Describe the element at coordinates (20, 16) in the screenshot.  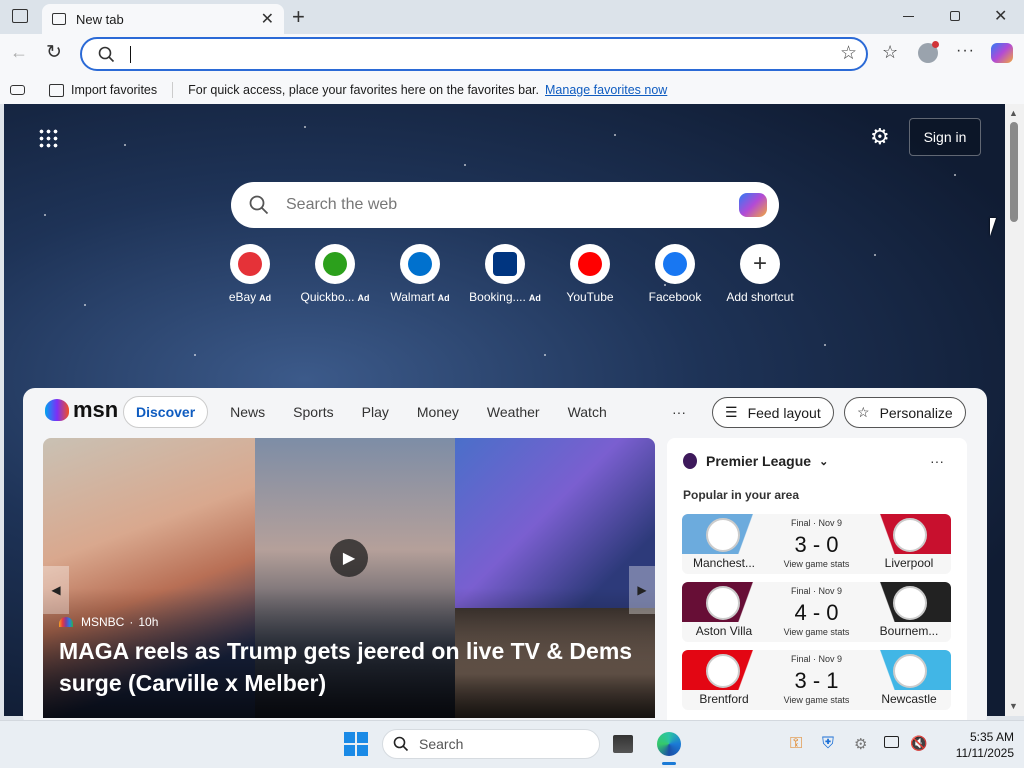
I see `tab-actions-icon` at that location.